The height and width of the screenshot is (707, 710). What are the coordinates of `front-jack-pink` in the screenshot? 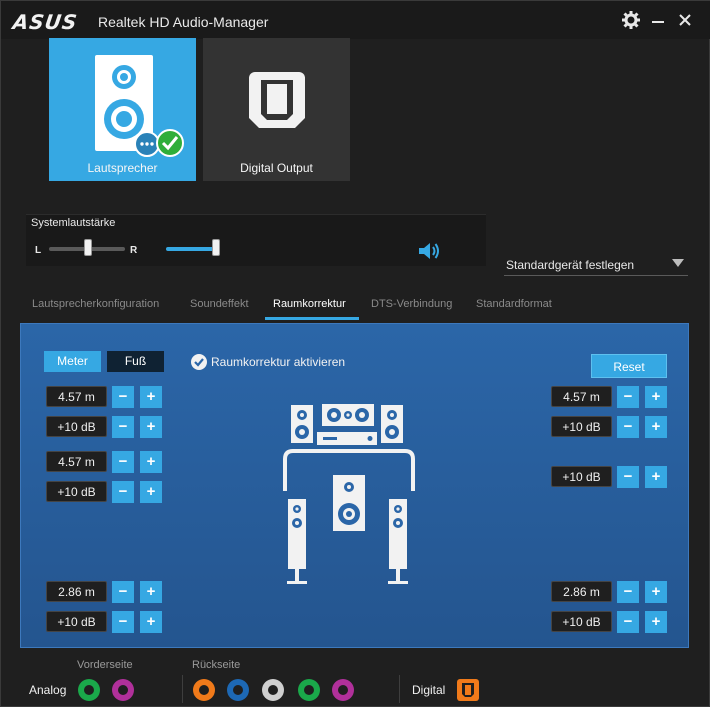 It's located at (123, 690).